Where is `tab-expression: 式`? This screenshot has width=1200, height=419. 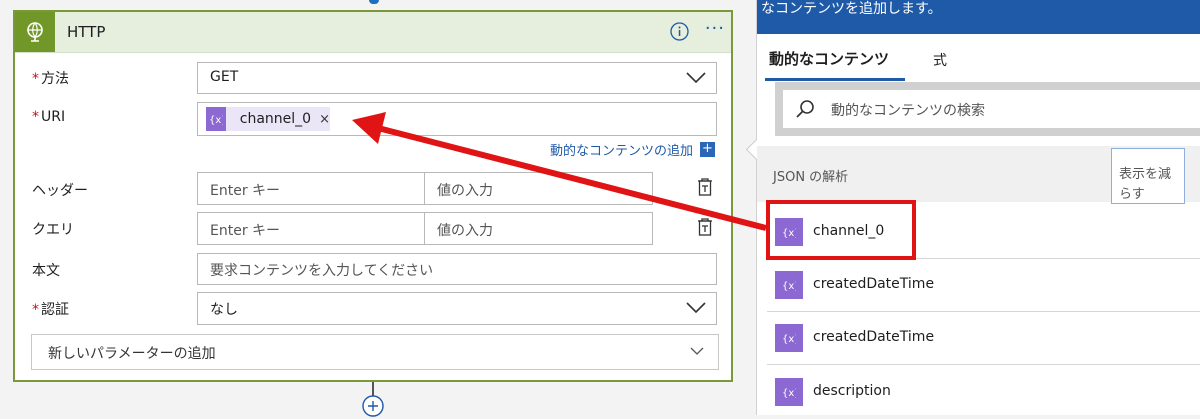 tab-expression: 式 is located at coordinates (940, 60).